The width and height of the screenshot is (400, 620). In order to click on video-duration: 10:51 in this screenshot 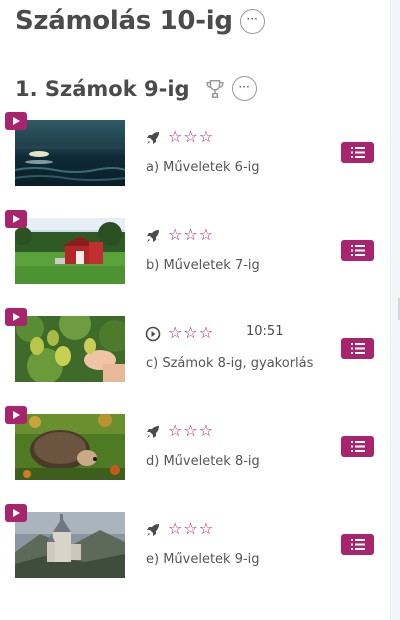, I will do `click(265, 331)`.